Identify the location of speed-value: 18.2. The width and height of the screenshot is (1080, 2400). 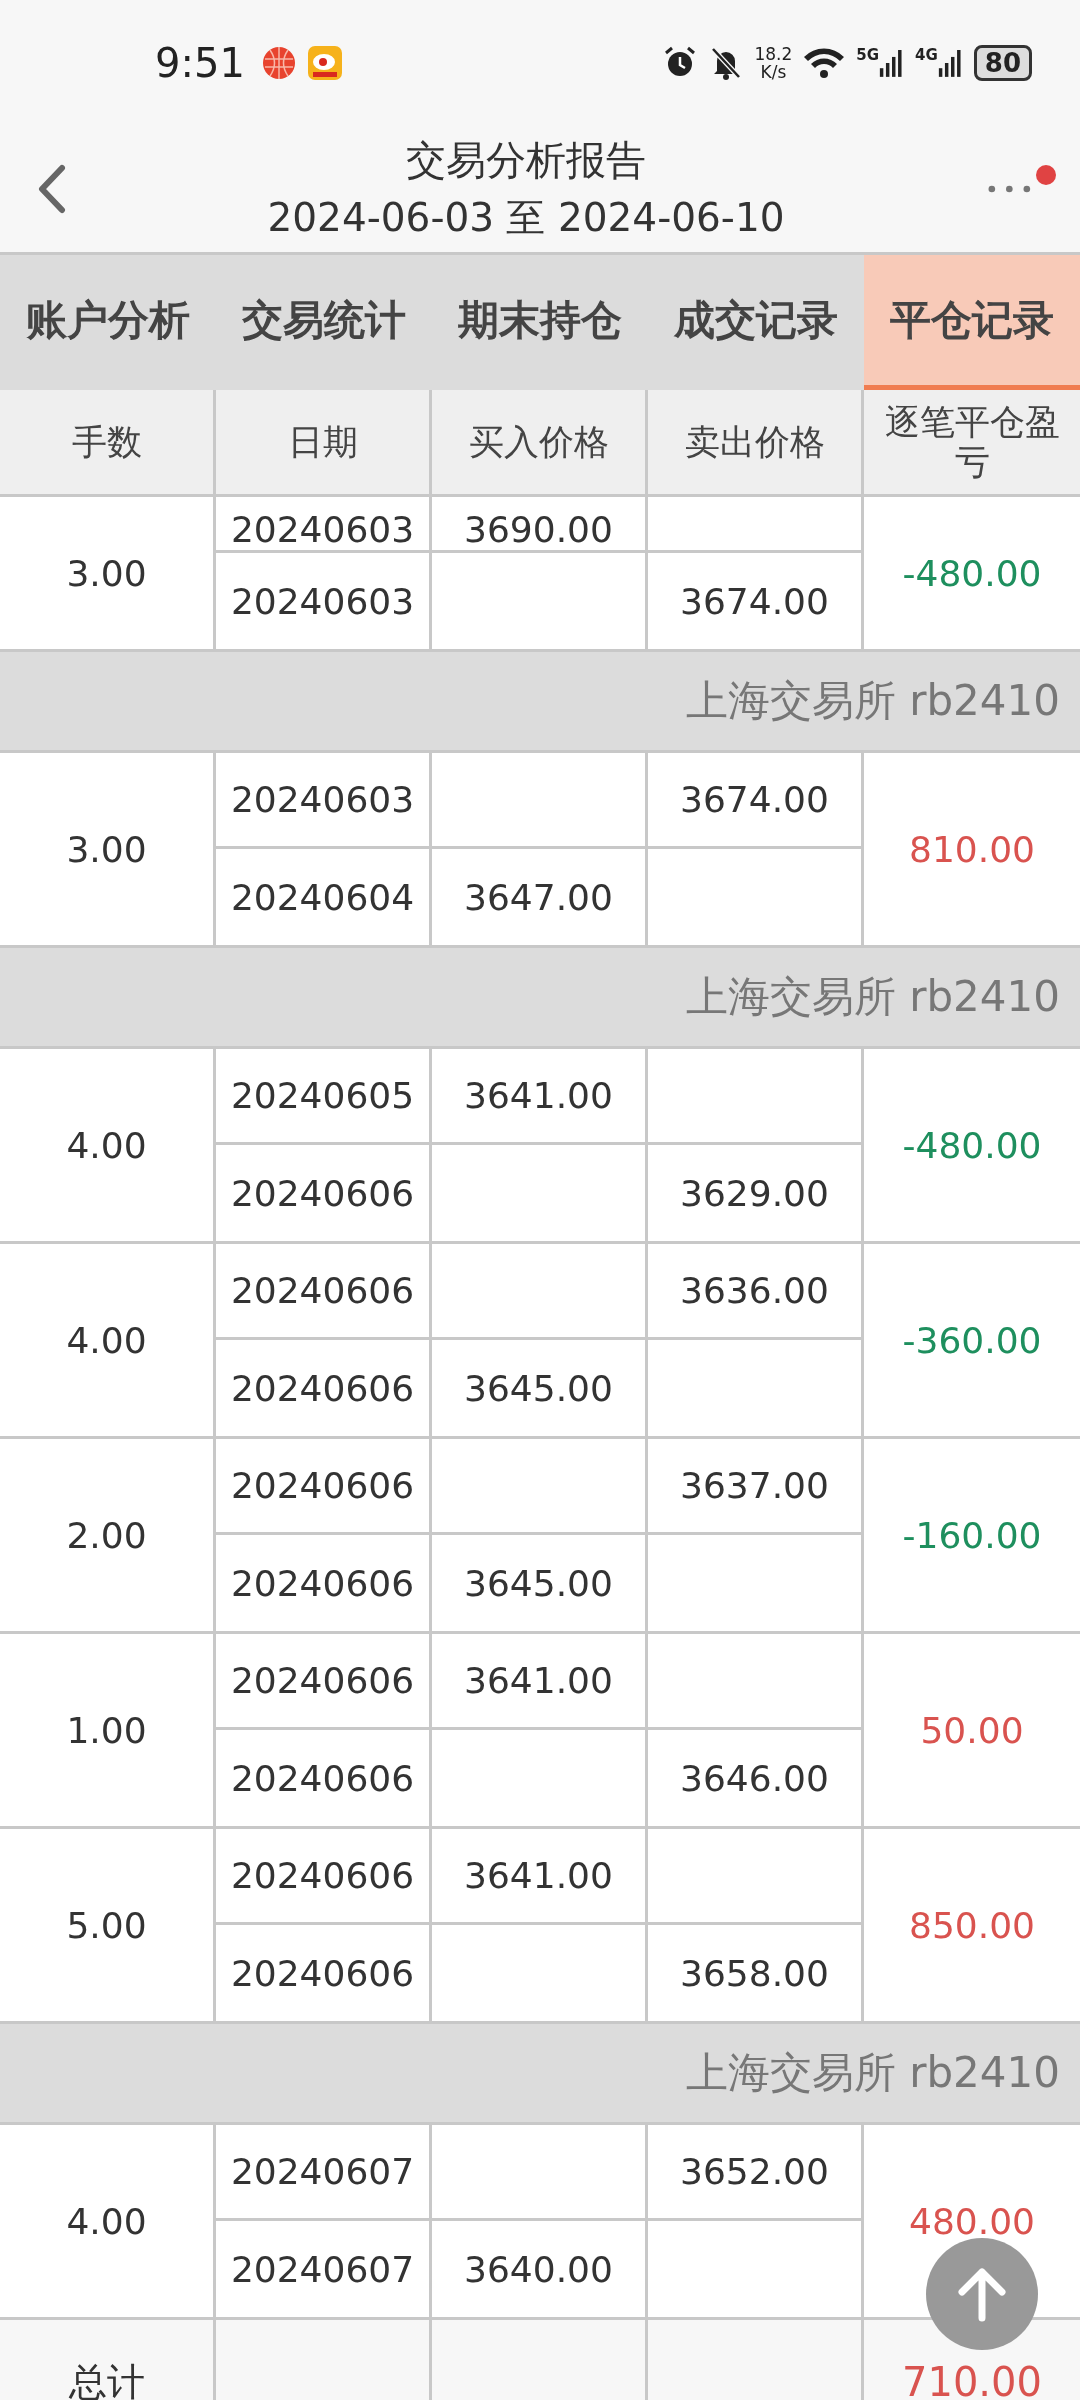
(773, 54).